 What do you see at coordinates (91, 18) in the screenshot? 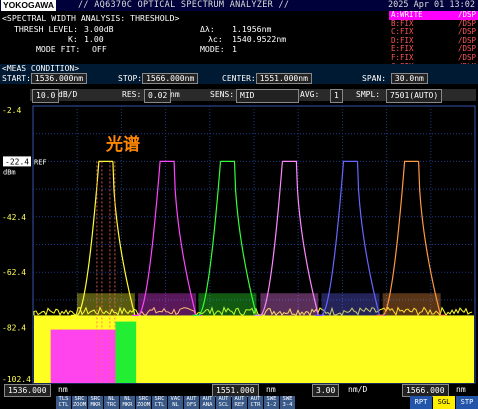
I see `analysis-header: <SPECTRAL WIDTH ANALYSIS: THRESHOLD>` at bounding box center [91, 18].